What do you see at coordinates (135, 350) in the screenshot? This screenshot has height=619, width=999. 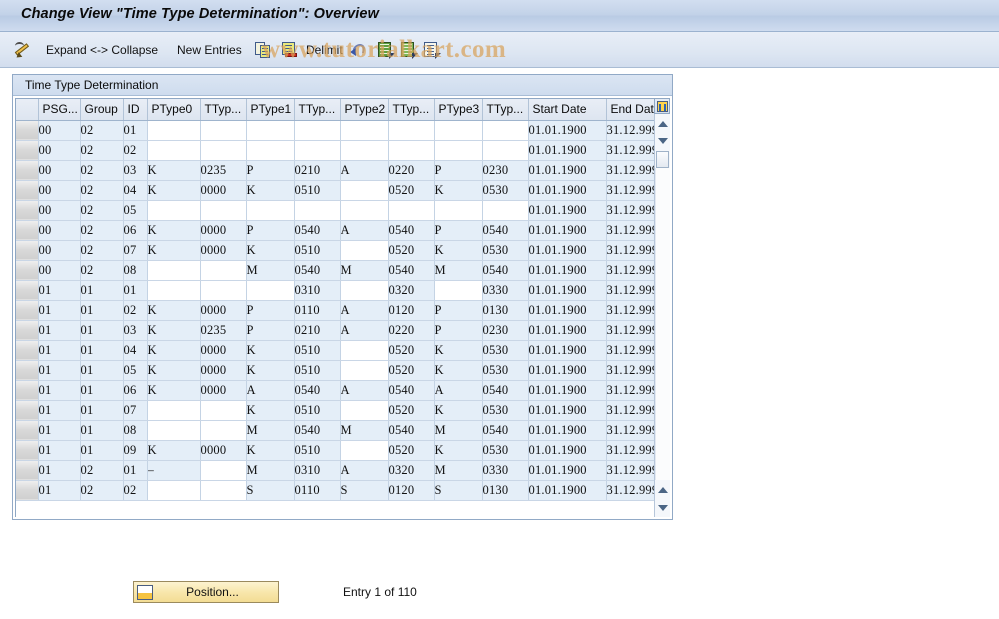 I see `cell-id: 04` at bounding box center [135, 350].